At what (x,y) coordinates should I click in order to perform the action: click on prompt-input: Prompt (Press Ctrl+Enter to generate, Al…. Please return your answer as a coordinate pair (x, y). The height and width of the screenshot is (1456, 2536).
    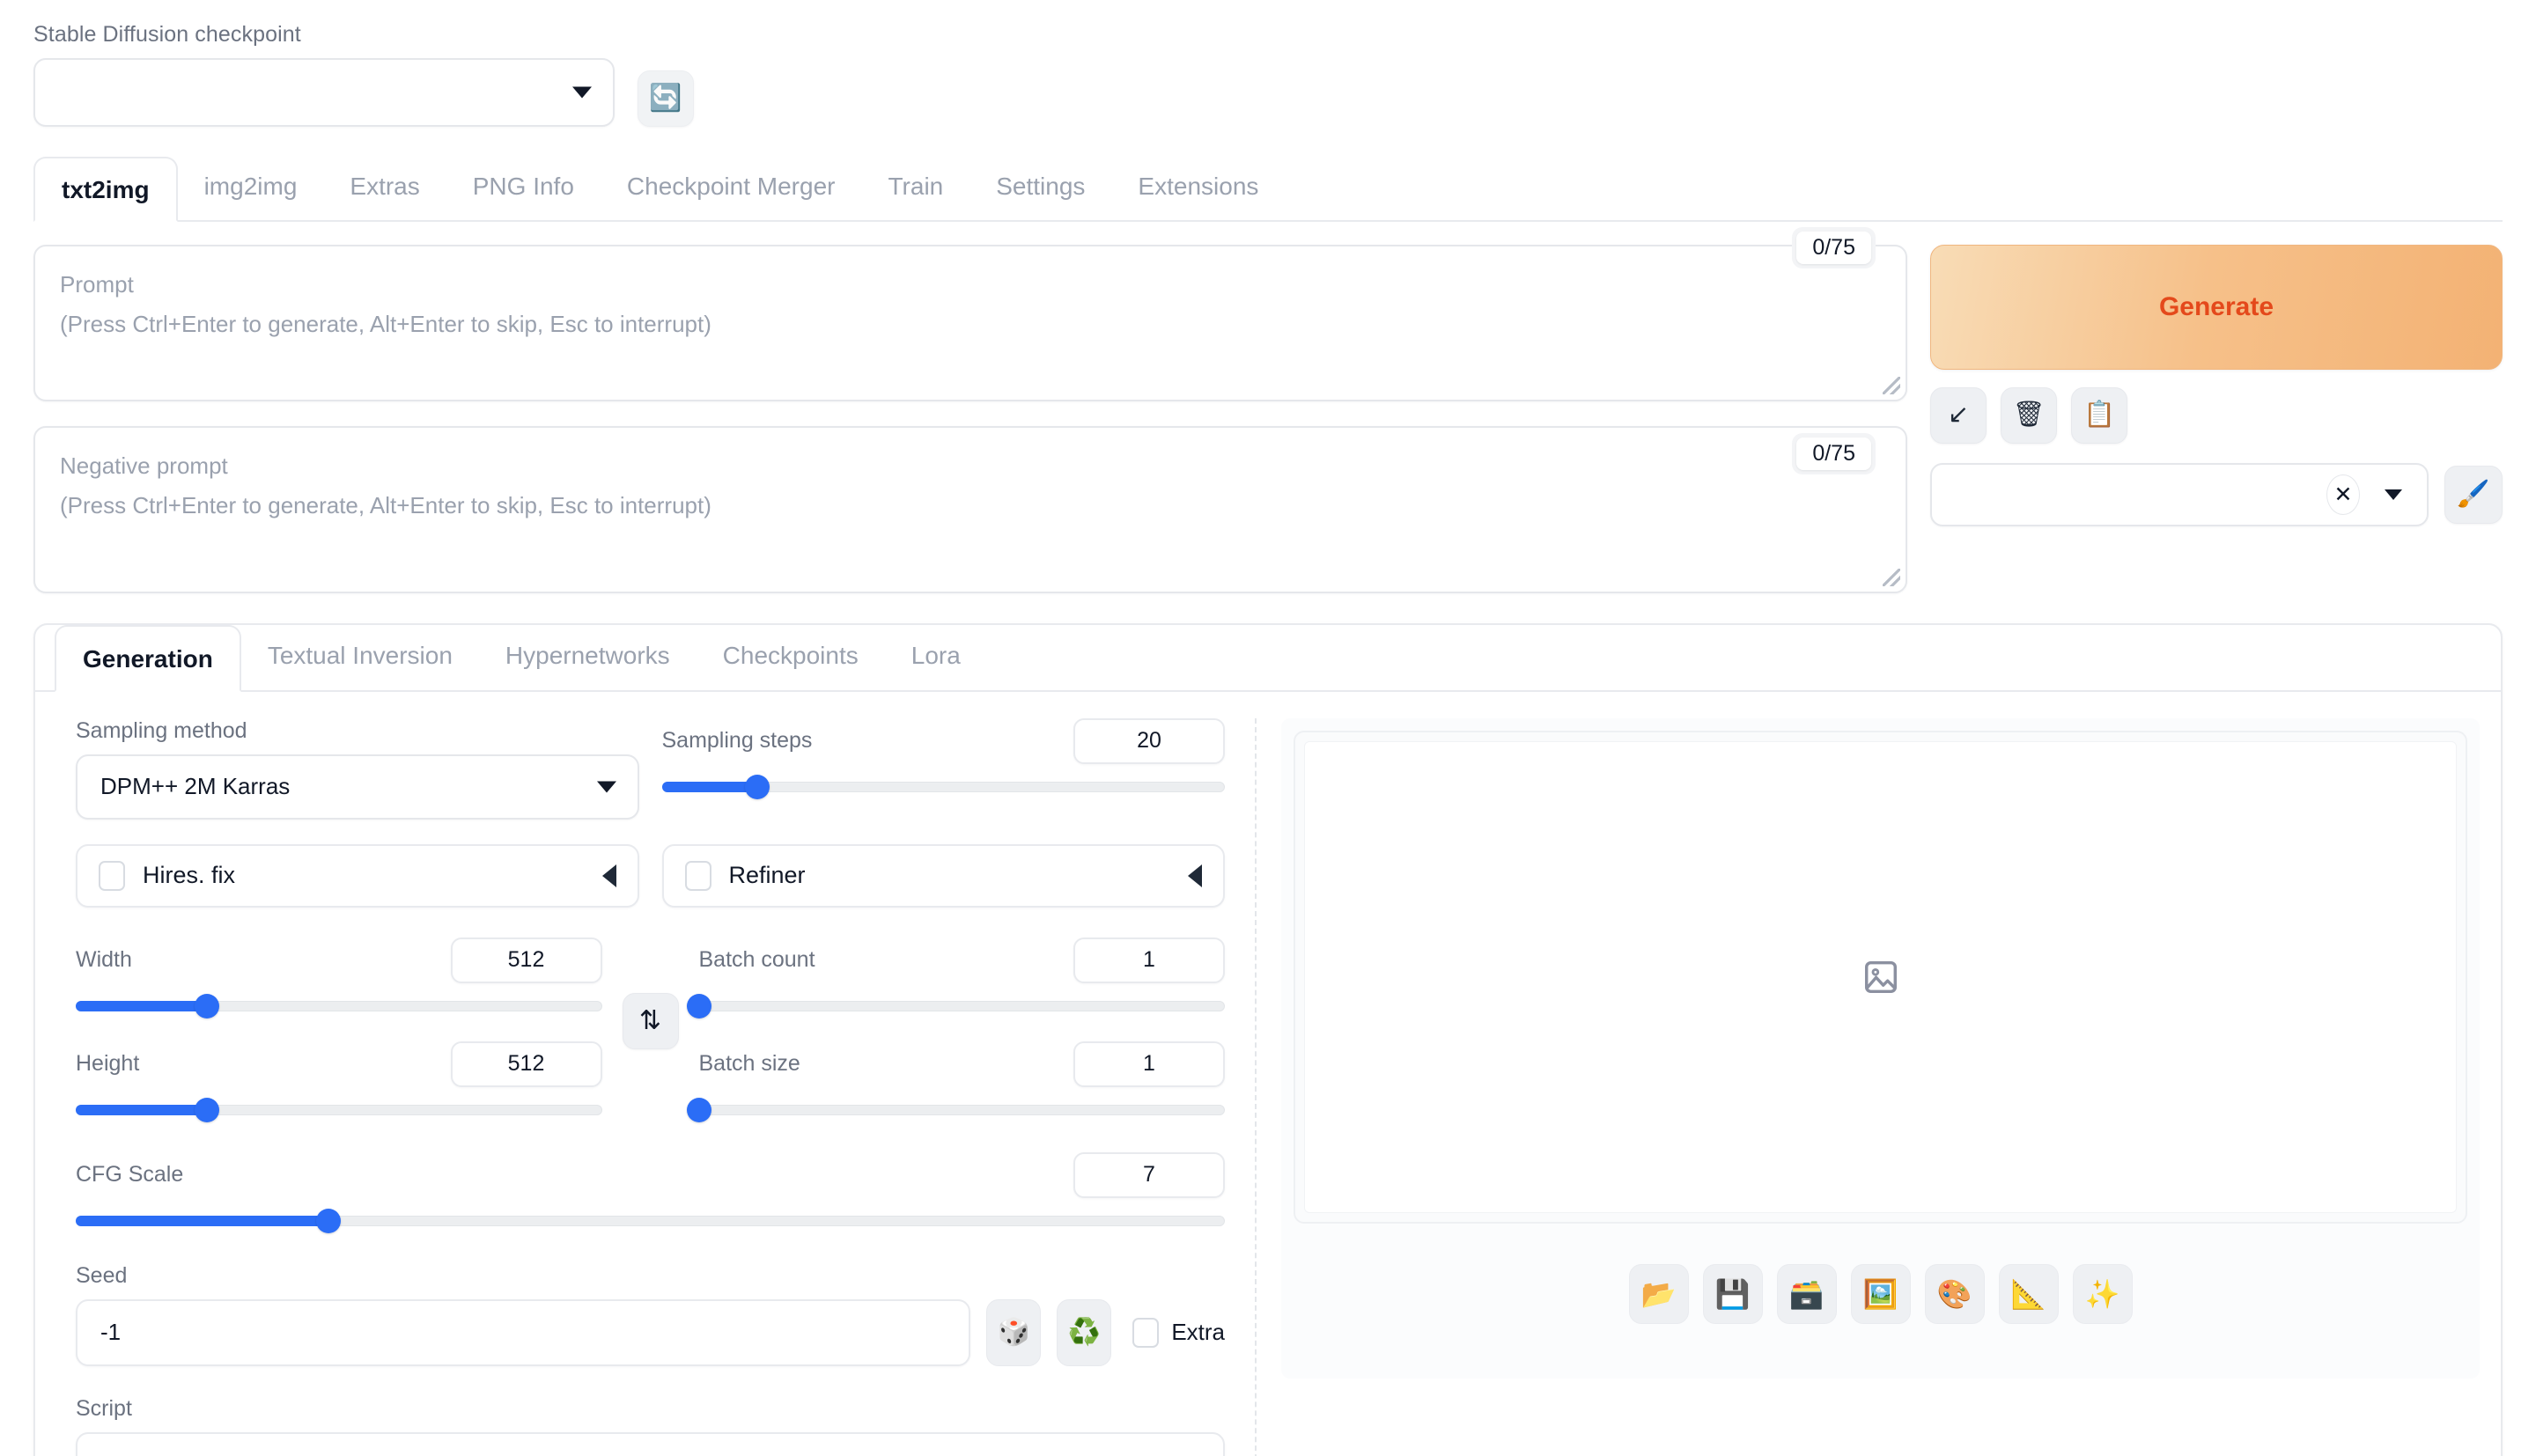
    Looking at the image, I should click on (970, 322).